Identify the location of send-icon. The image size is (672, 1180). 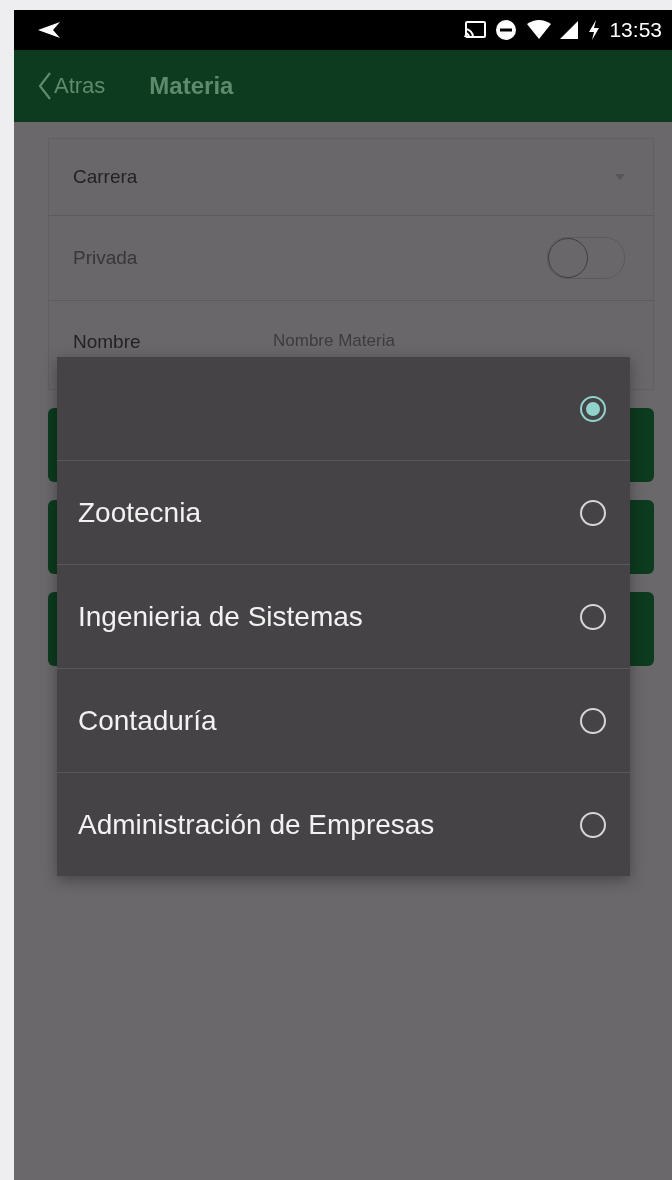
(49, 30).